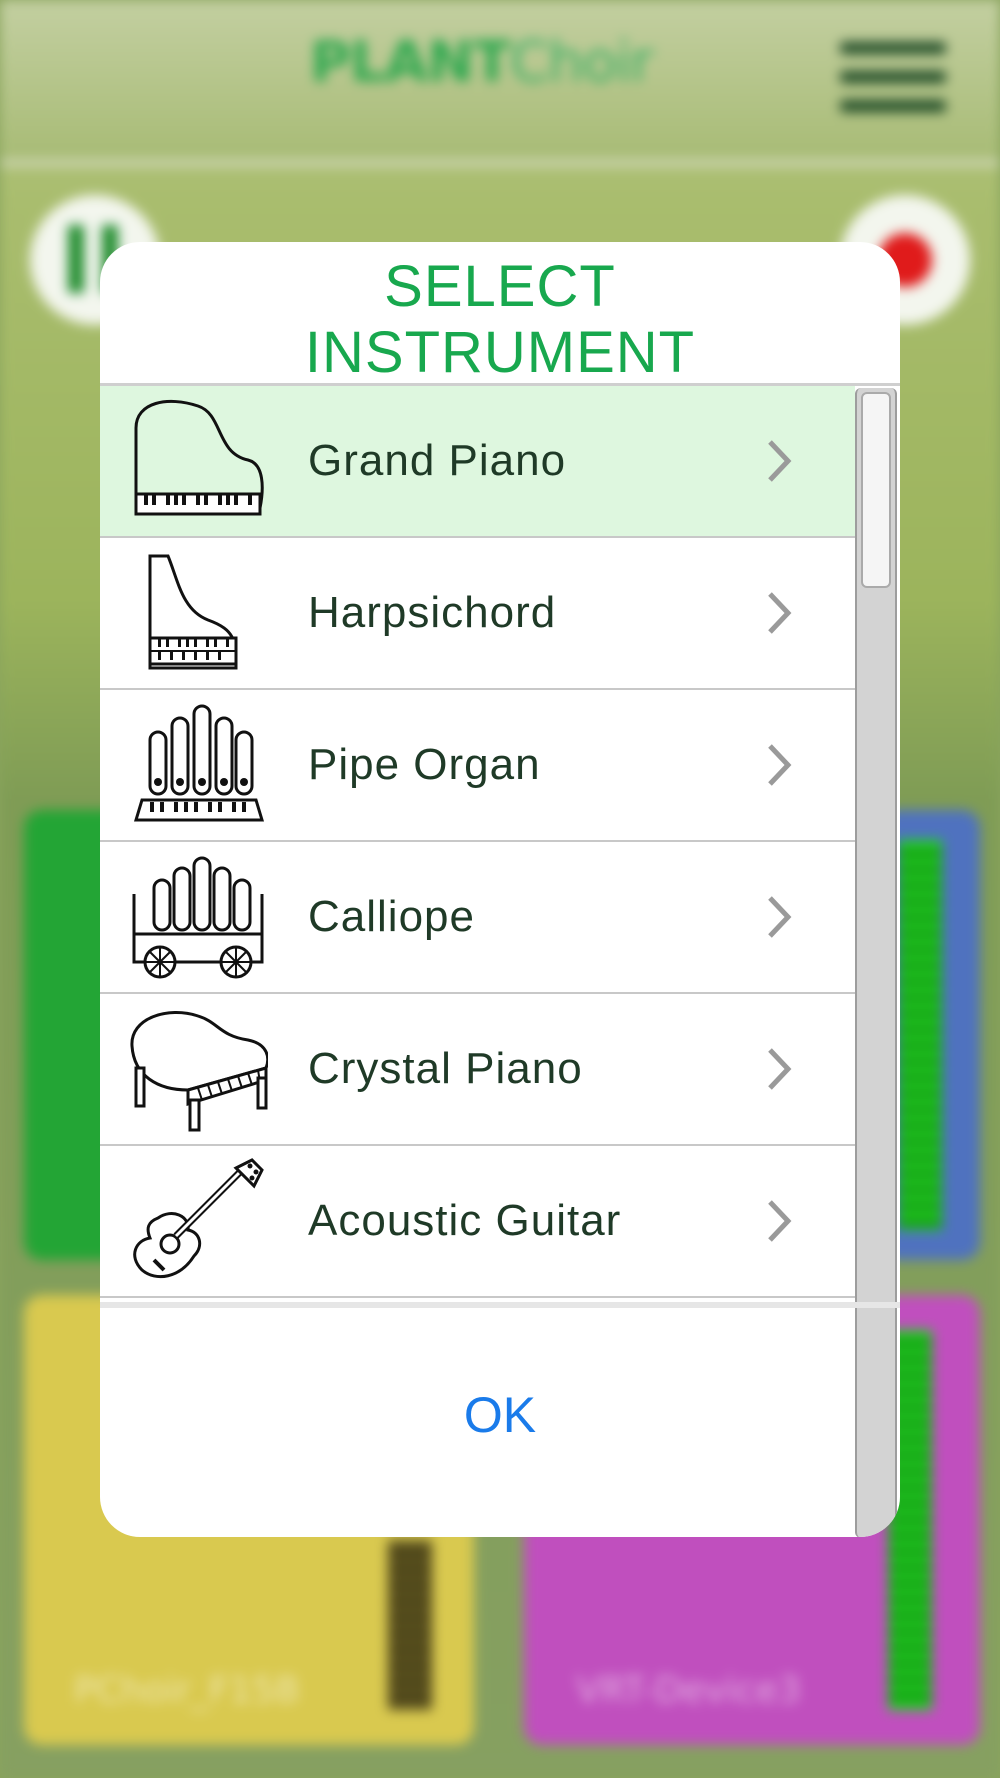  I want to click on device-name: PChoir_F15B, so click(187, 1690).